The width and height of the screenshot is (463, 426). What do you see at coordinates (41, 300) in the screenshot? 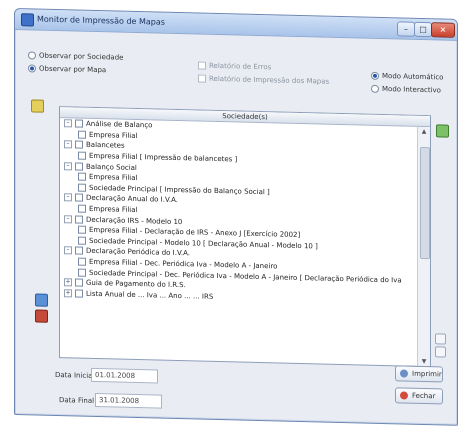
I see `chart-icon` at bounding box center [41, 300].